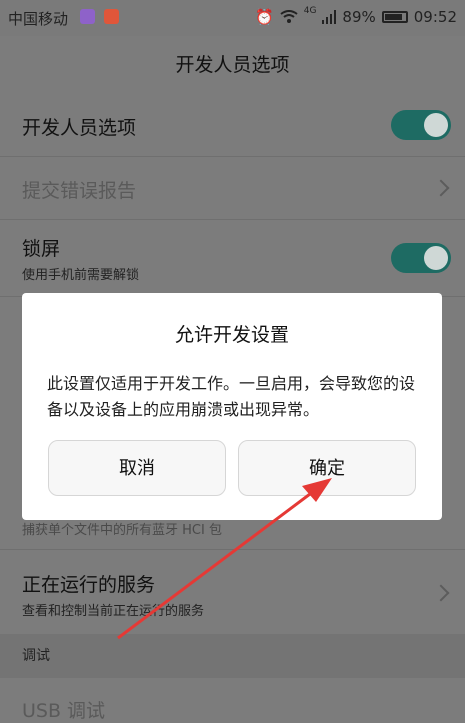 This screenshot has height=723, width=465. I want to click on row-subtitle: 查看和控制当前正在运行的服务, so click(113, 611).